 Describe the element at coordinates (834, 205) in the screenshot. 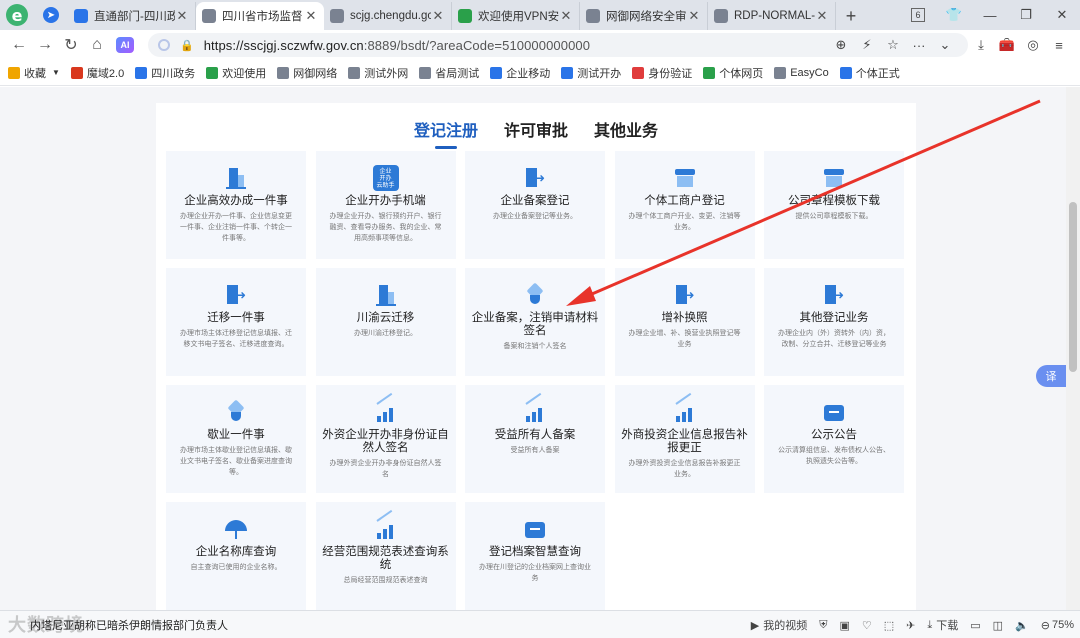

I see `service-card: 公司章程模板下载 提供公司章程模板下载。` at that location.